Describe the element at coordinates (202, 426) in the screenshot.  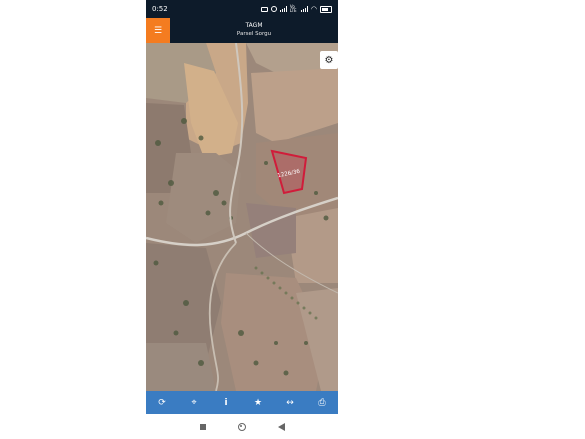
I see `recents-icon` at that location.